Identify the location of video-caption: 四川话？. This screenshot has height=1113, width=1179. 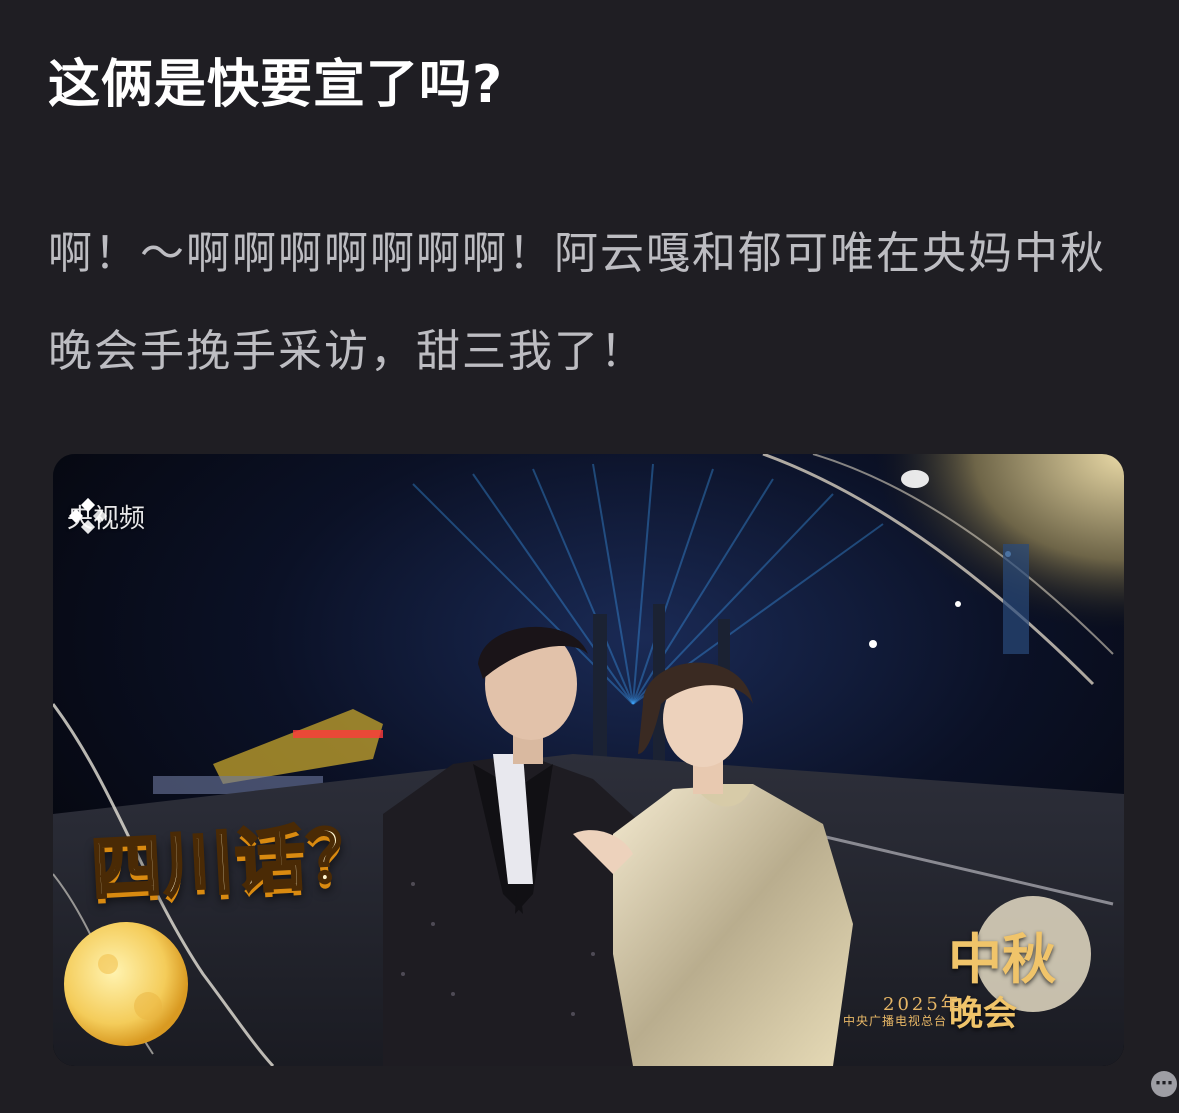
(235, 862).